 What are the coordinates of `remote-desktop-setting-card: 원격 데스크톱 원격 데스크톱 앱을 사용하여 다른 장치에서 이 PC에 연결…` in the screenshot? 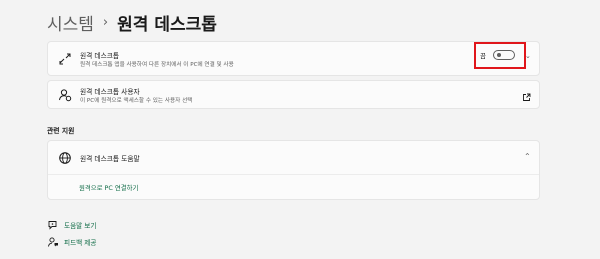 It's located at (293, 58).